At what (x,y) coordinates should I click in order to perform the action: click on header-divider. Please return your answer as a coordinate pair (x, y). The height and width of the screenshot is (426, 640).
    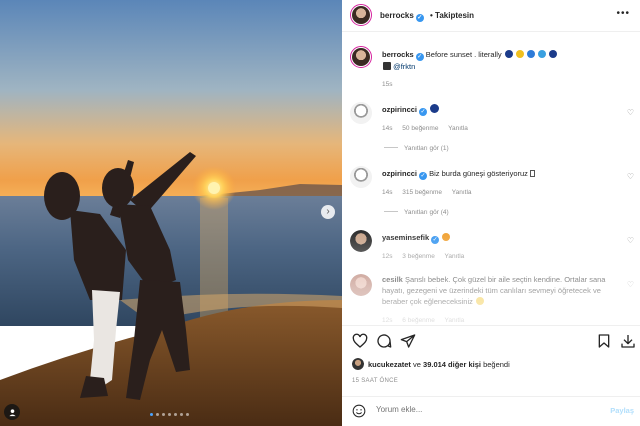
    Looking at the image, I should click on (491, 31).